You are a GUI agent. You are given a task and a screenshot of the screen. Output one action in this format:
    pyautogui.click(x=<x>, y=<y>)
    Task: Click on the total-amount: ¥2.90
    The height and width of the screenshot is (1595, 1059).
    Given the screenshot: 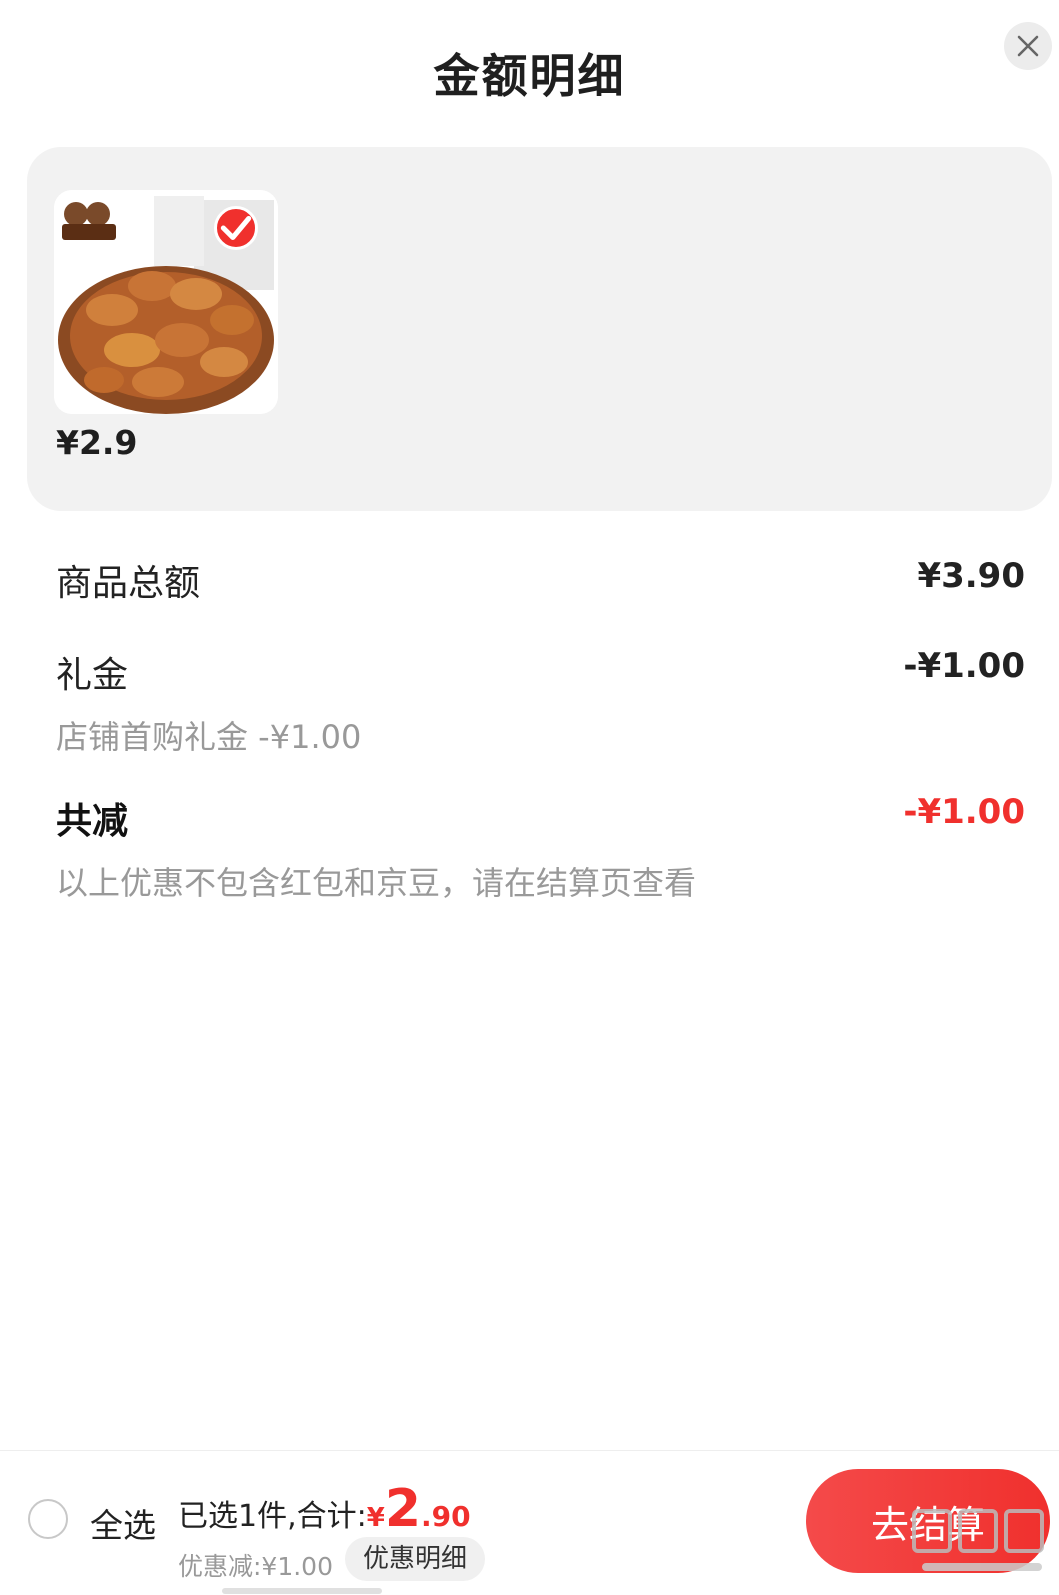 What is the action you would take?
    pyautogui.click(x=418, y=1509)
    